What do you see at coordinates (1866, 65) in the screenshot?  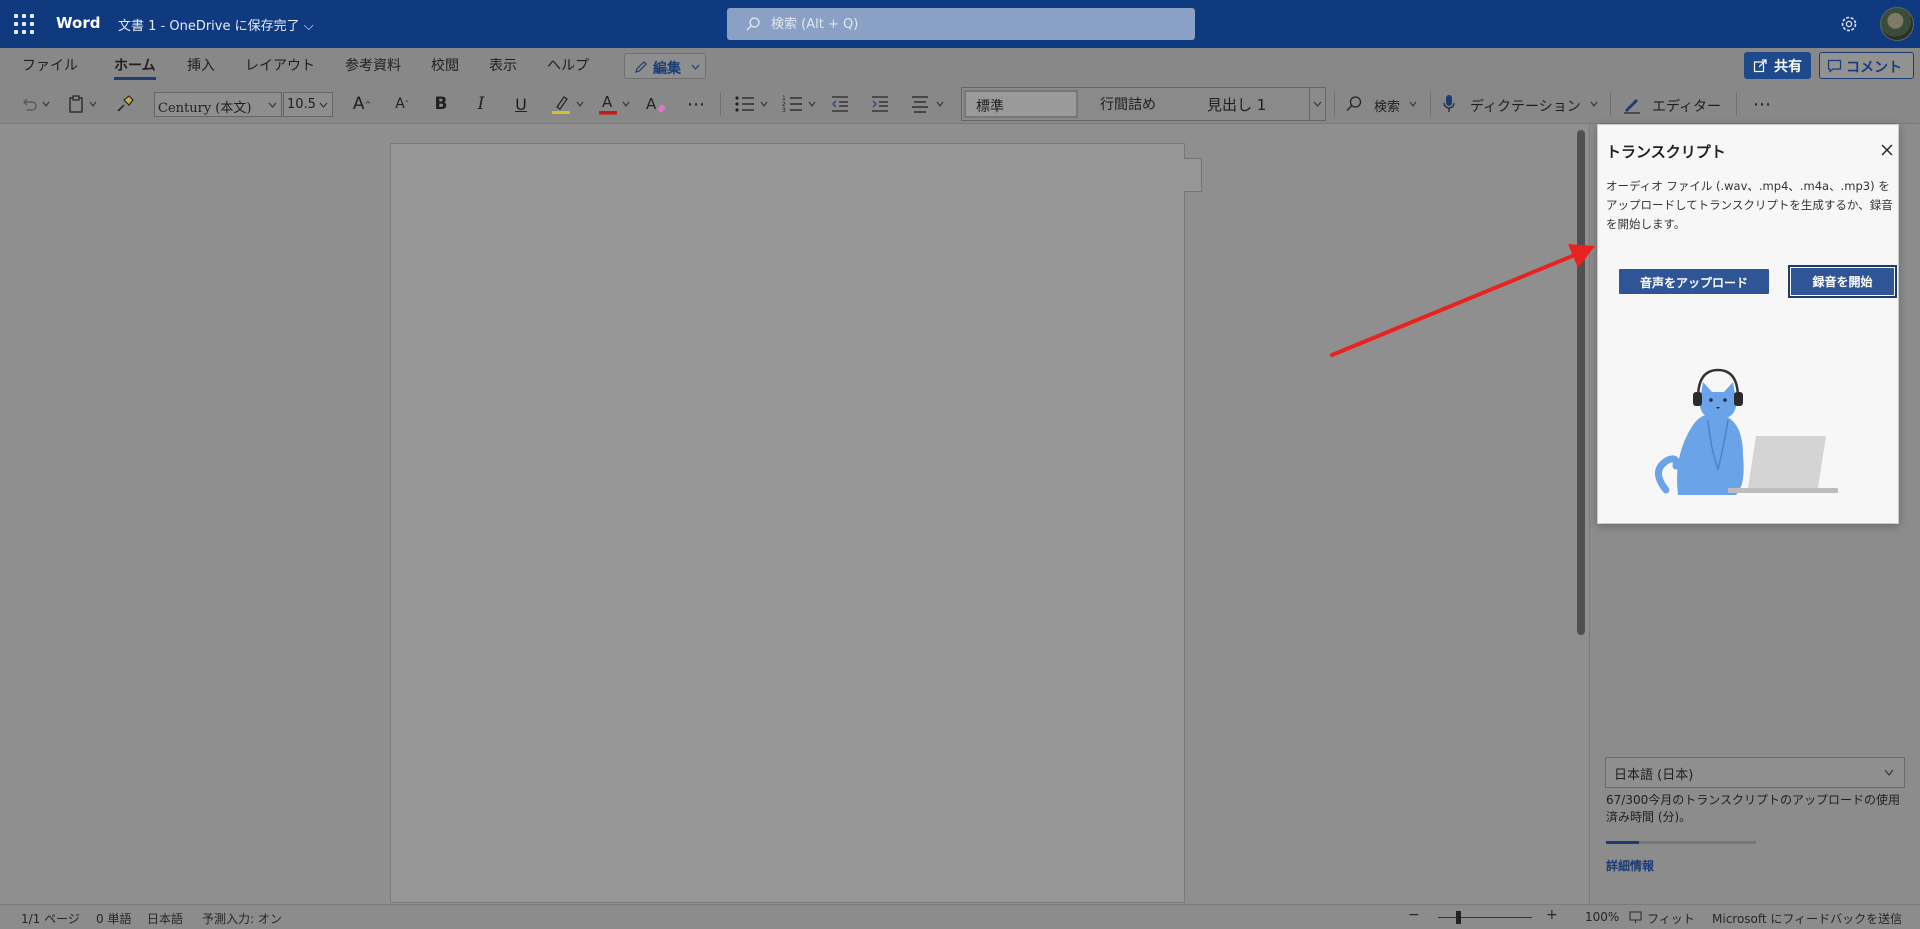 I see `comment-button: コメント` at bounding box center [1866, 65].